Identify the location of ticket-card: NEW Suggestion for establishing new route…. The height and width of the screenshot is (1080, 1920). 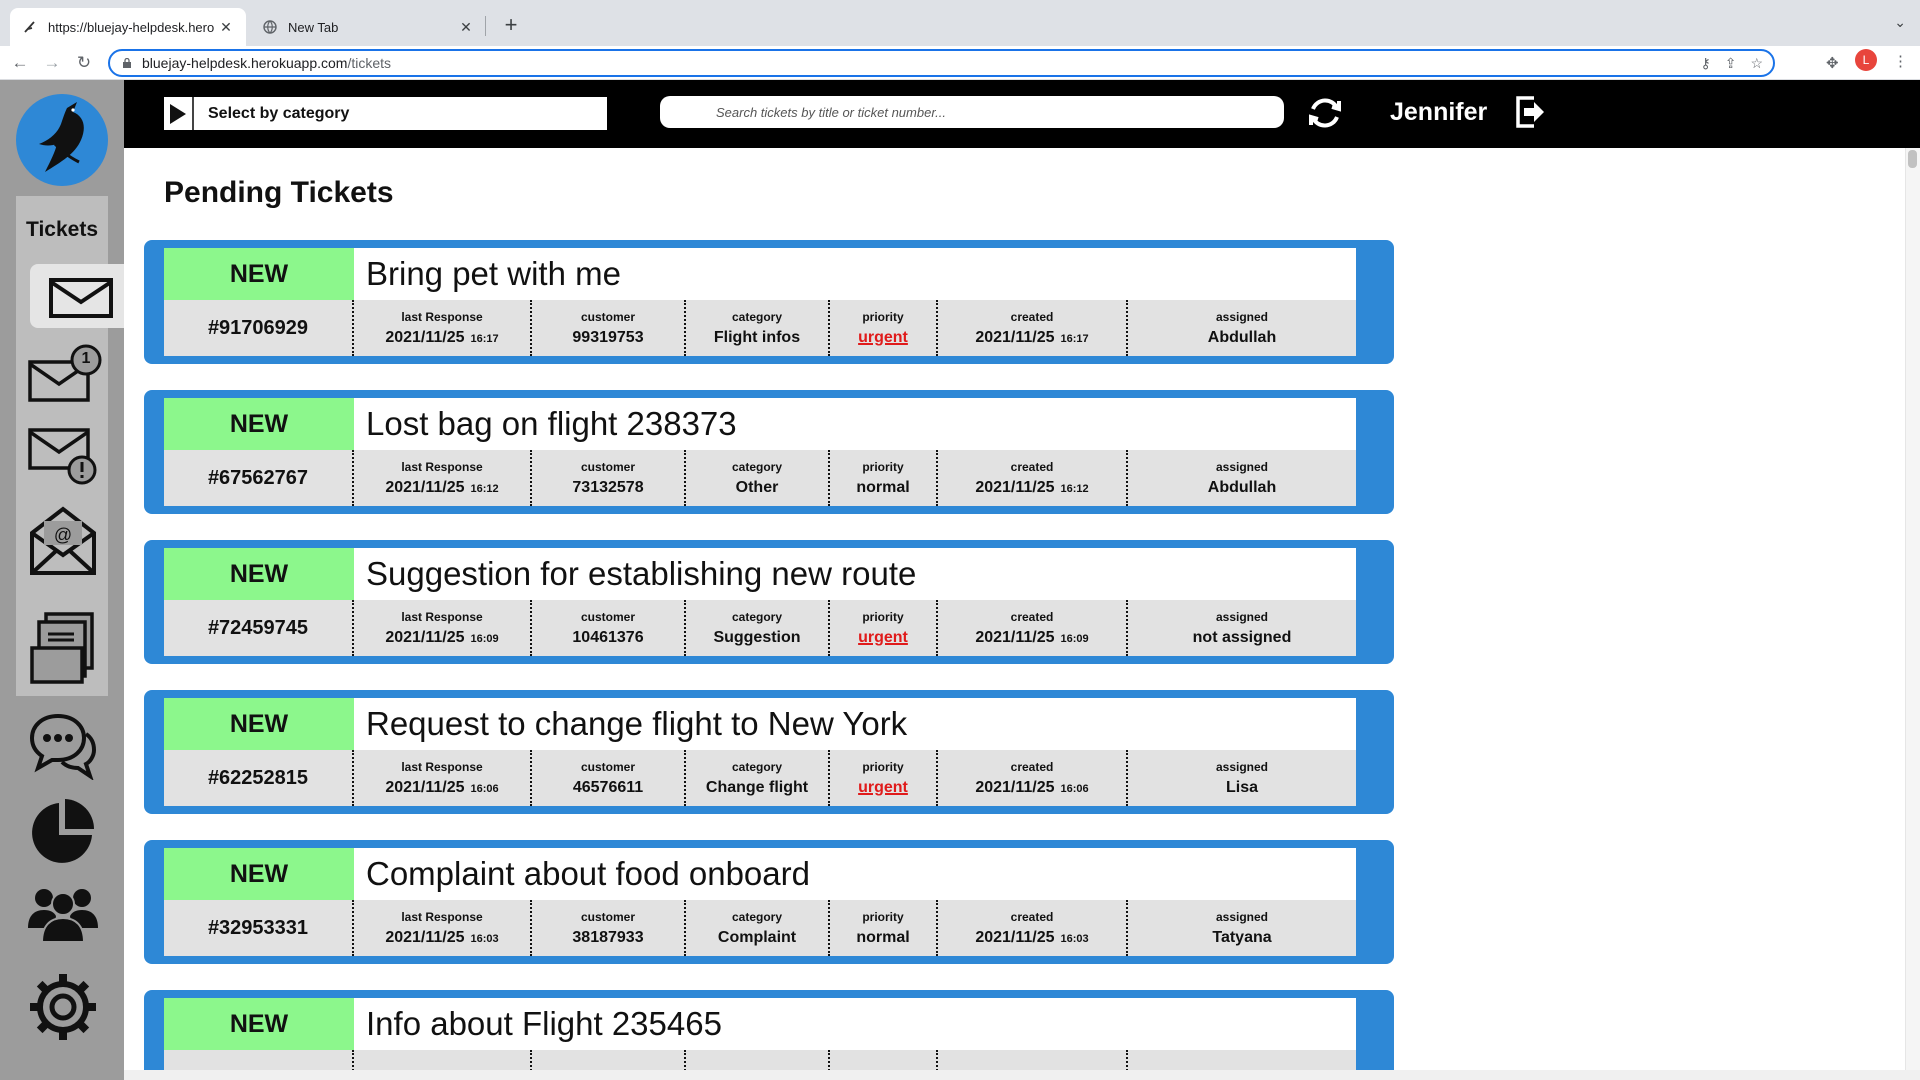
(769, 602).